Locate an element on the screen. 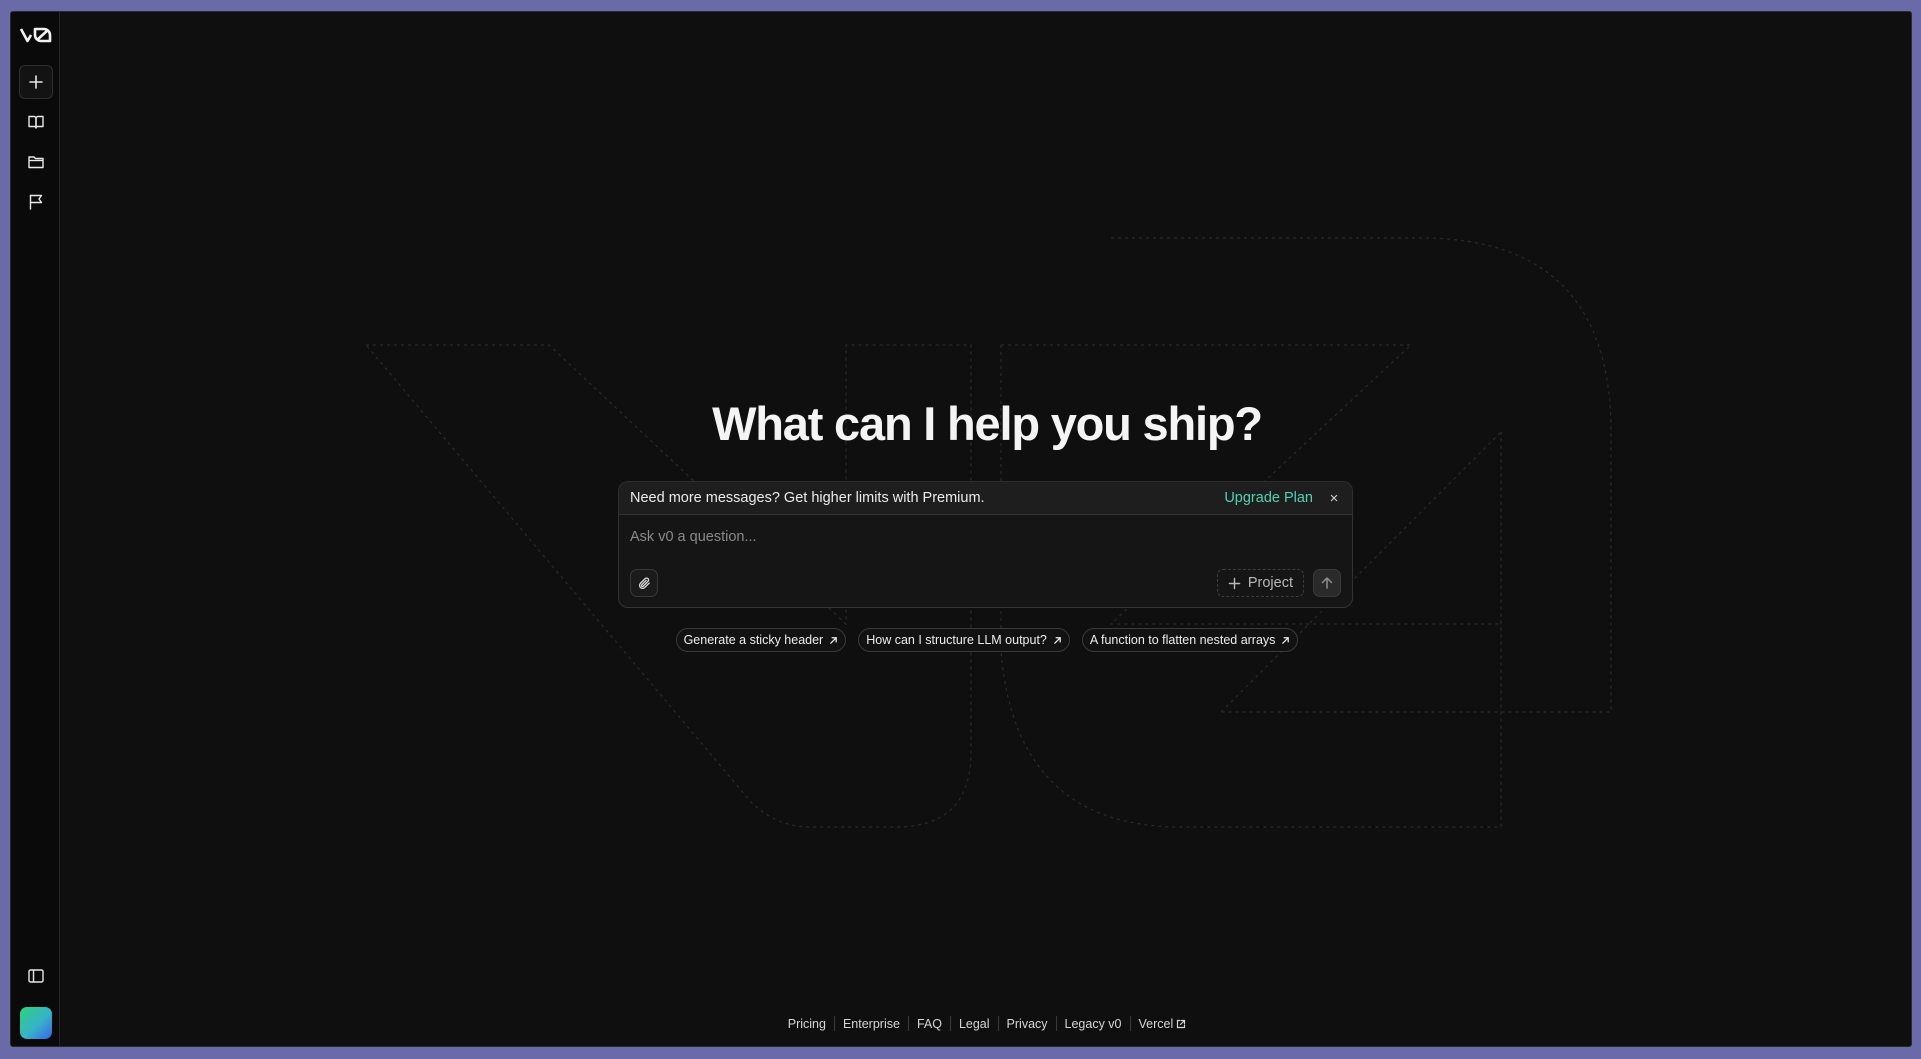 The width and height of the screenshot is (1921, 1059). external-link-icon is located at coordinates (1181, 1023).